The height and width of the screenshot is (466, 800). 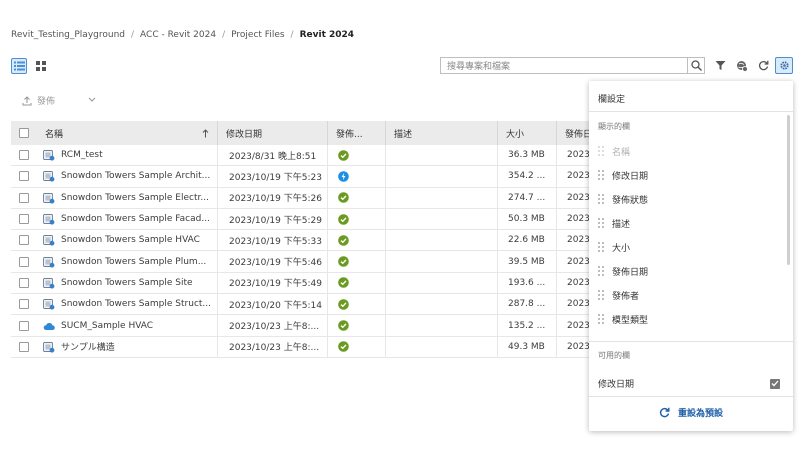 I want to click on checked-checkbox-icon, so click(x=775, y=383).